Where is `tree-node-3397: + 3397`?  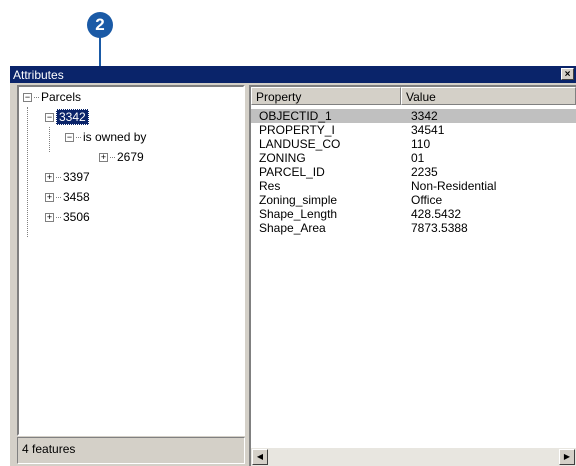
tree-node-3397: + 3397 is located at coordinates (67, 177).